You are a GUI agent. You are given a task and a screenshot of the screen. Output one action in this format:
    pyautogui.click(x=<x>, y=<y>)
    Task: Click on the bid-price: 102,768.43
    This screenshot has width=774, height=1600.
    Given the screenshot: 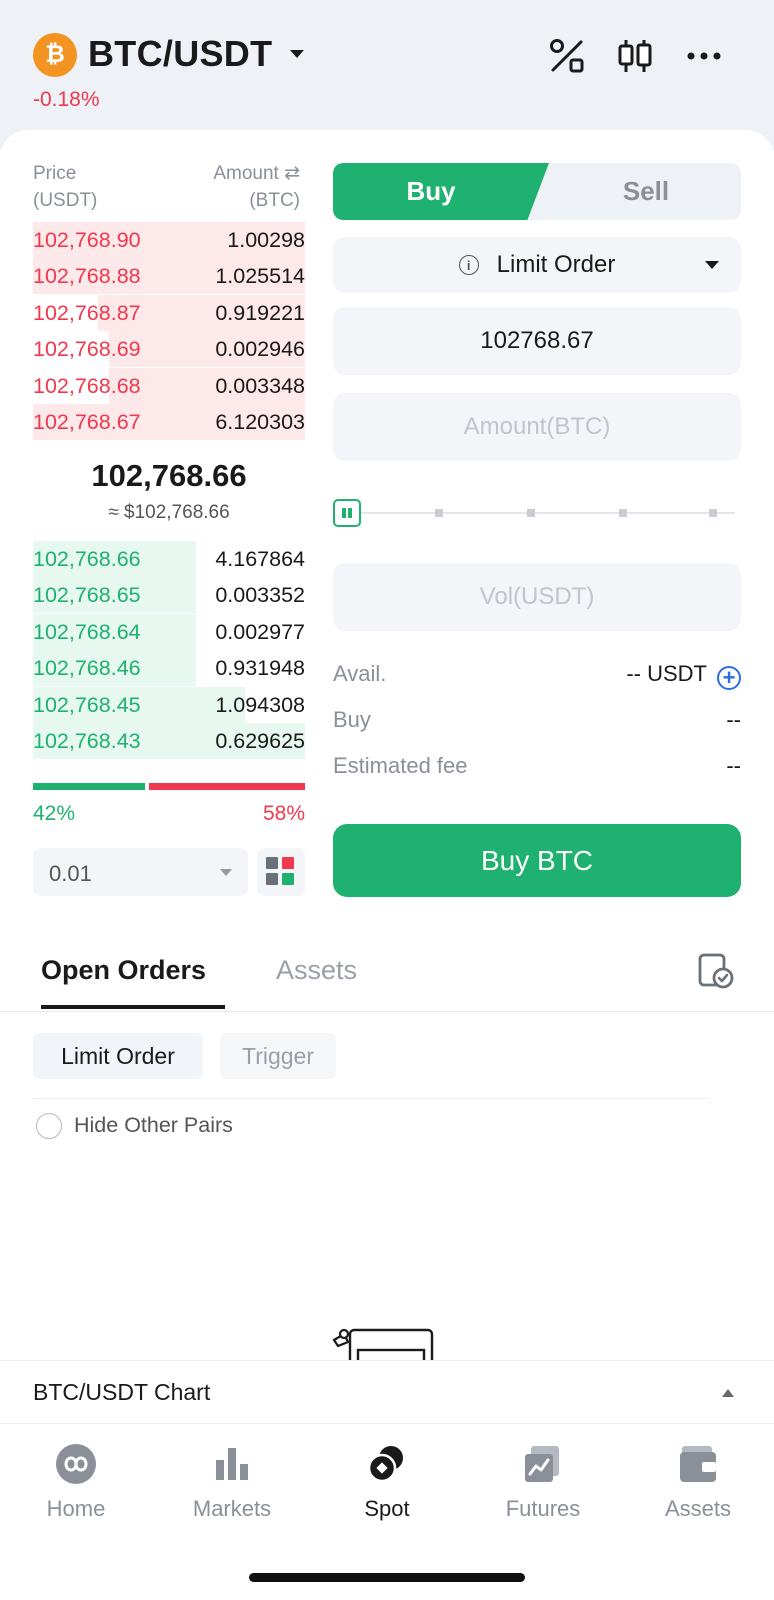 What is the action you would take?
    pyautogui.click(x=87, y=741)
    